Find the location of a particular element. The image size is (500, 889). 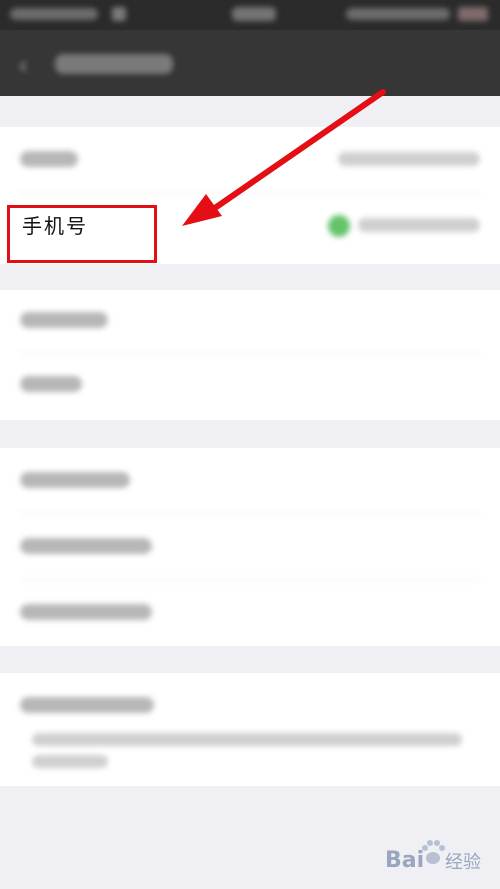

chevron-left-icon: ‹ is located at coordinates (28, 66).